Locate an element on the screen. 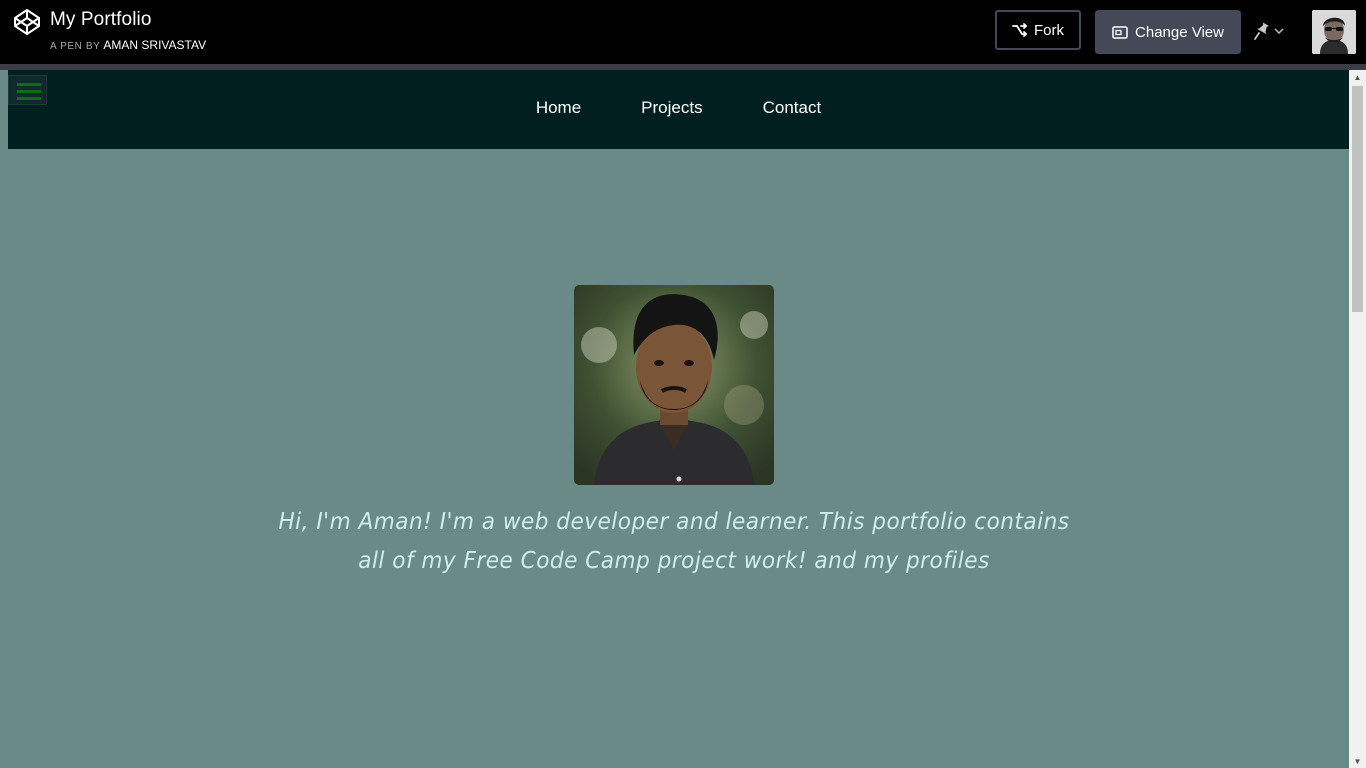 This screenshot has width=1366, height=768. scroll-up-icon: ▲ is located at coordinates (1357, 77).